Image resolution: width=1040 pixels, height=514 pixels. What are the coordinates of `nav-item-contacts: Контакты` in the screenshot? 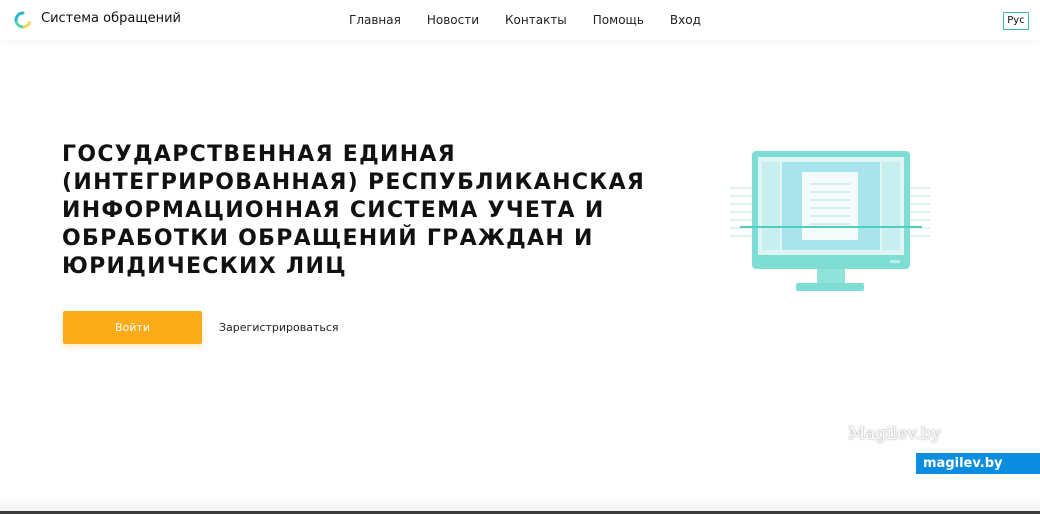 It's located at (536, 20).